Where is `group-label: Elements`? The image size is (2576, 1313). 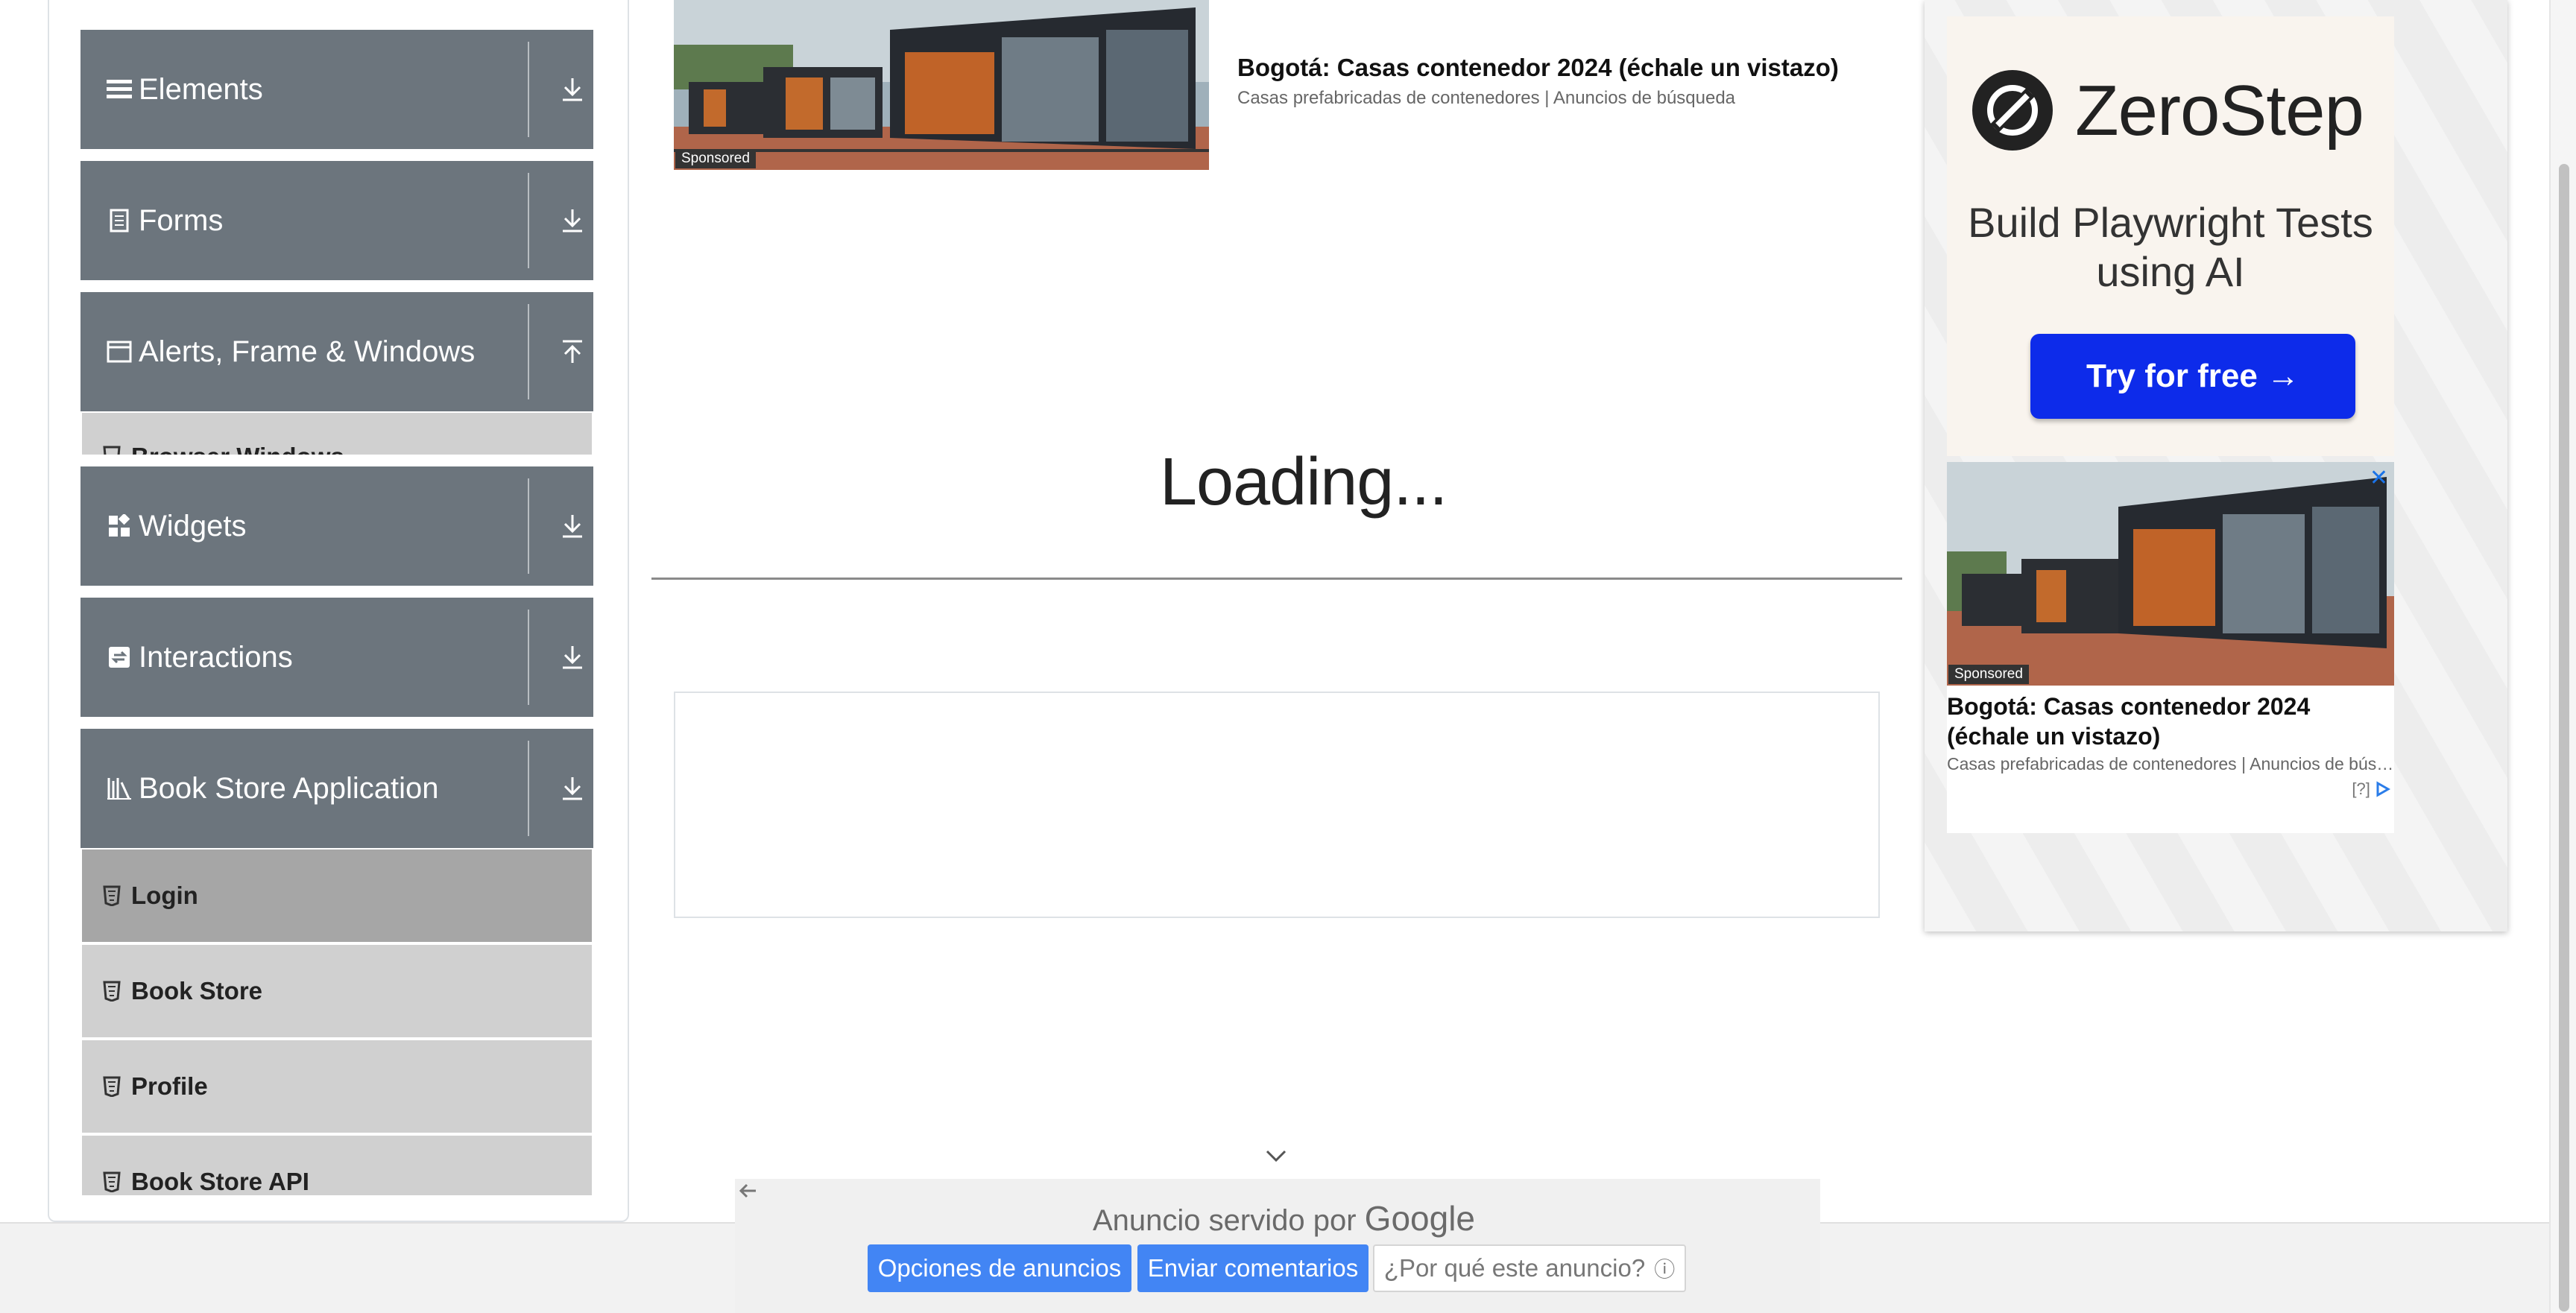
group-label: Elements is located at coordinates (201, 89).